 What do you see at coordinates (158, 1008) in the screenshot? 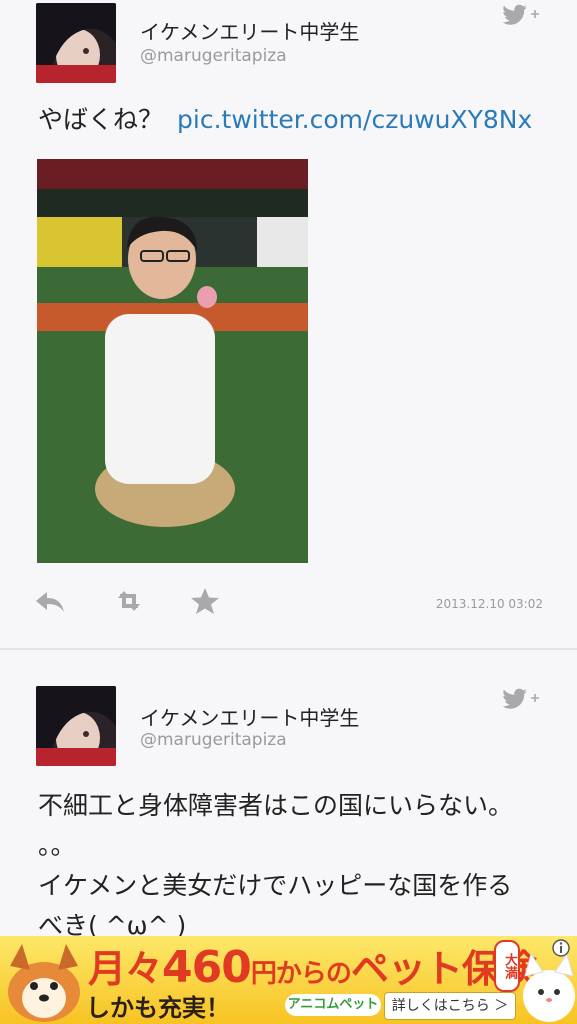
I see `ad-subline: しかも充実！` at bounding box center [158, 1008].